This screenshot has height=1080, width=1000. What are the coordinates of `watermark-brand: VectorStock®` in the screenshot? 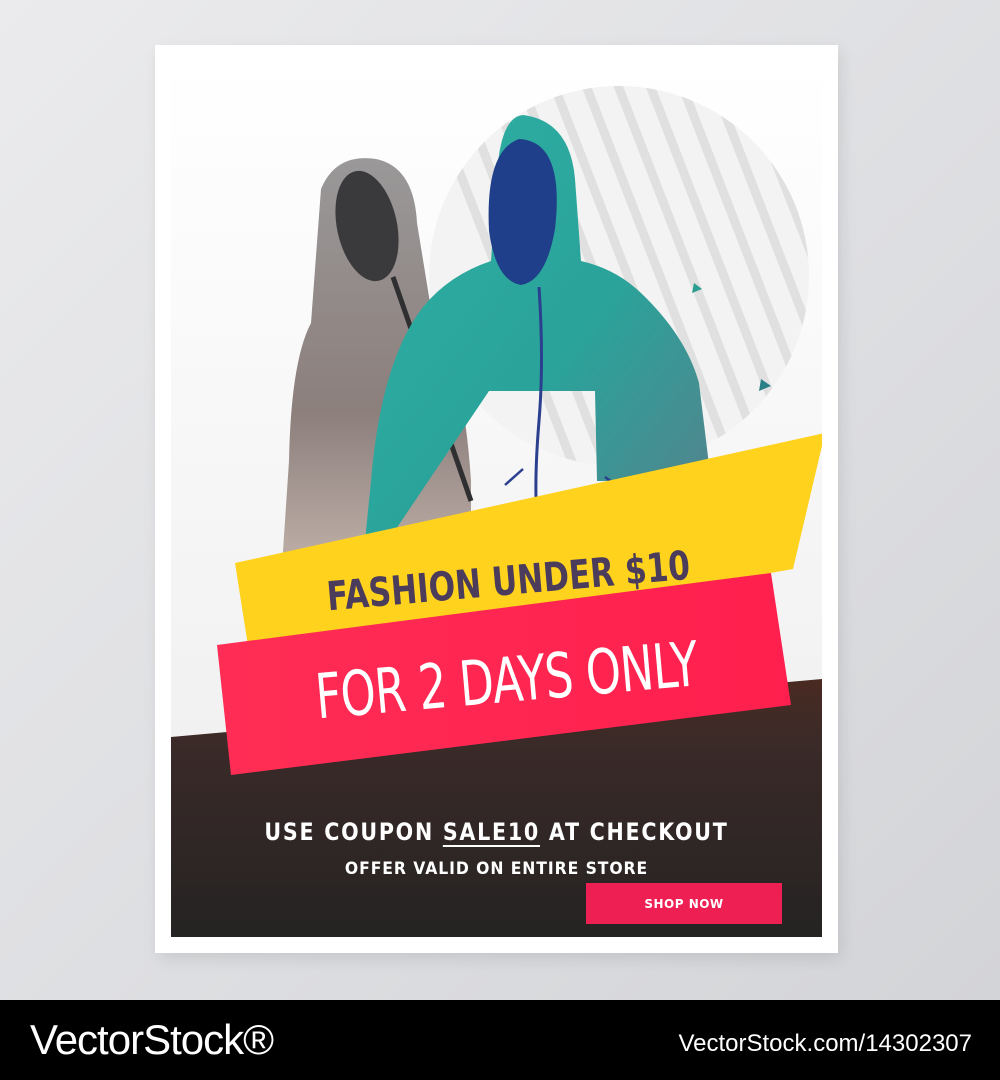 It's located at (152, 1039).